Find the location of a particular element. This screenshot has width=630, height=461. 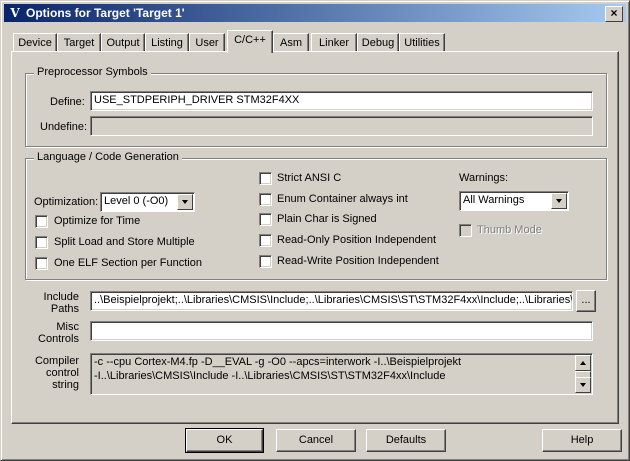

strict-ansi-c-label: Strict ANSI C is located at coordinates (309, 178).